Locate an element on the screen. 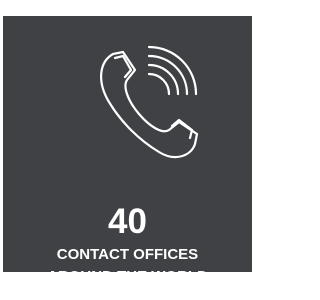  office-count: 40 is located at coordinates (127, 221).